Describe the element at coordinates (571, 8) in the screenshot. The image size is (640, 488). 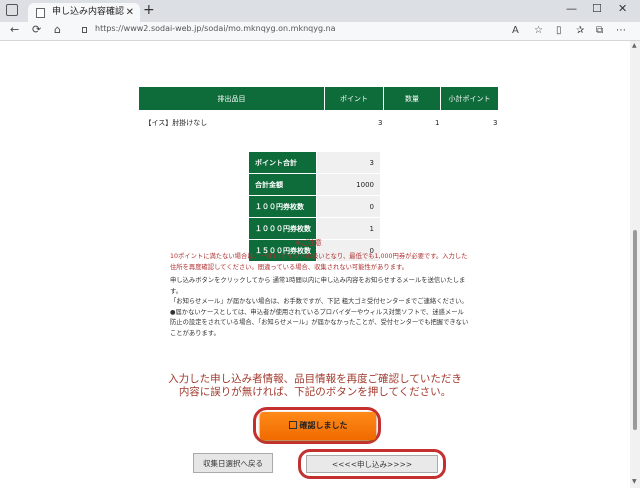
I see `minimize-button: —` at that location.